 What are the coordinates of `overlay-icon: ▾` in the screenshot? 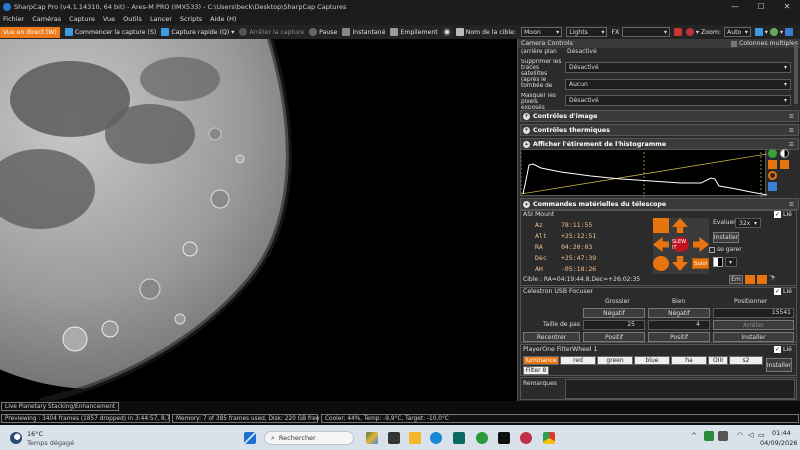 It's located at (776, 32).